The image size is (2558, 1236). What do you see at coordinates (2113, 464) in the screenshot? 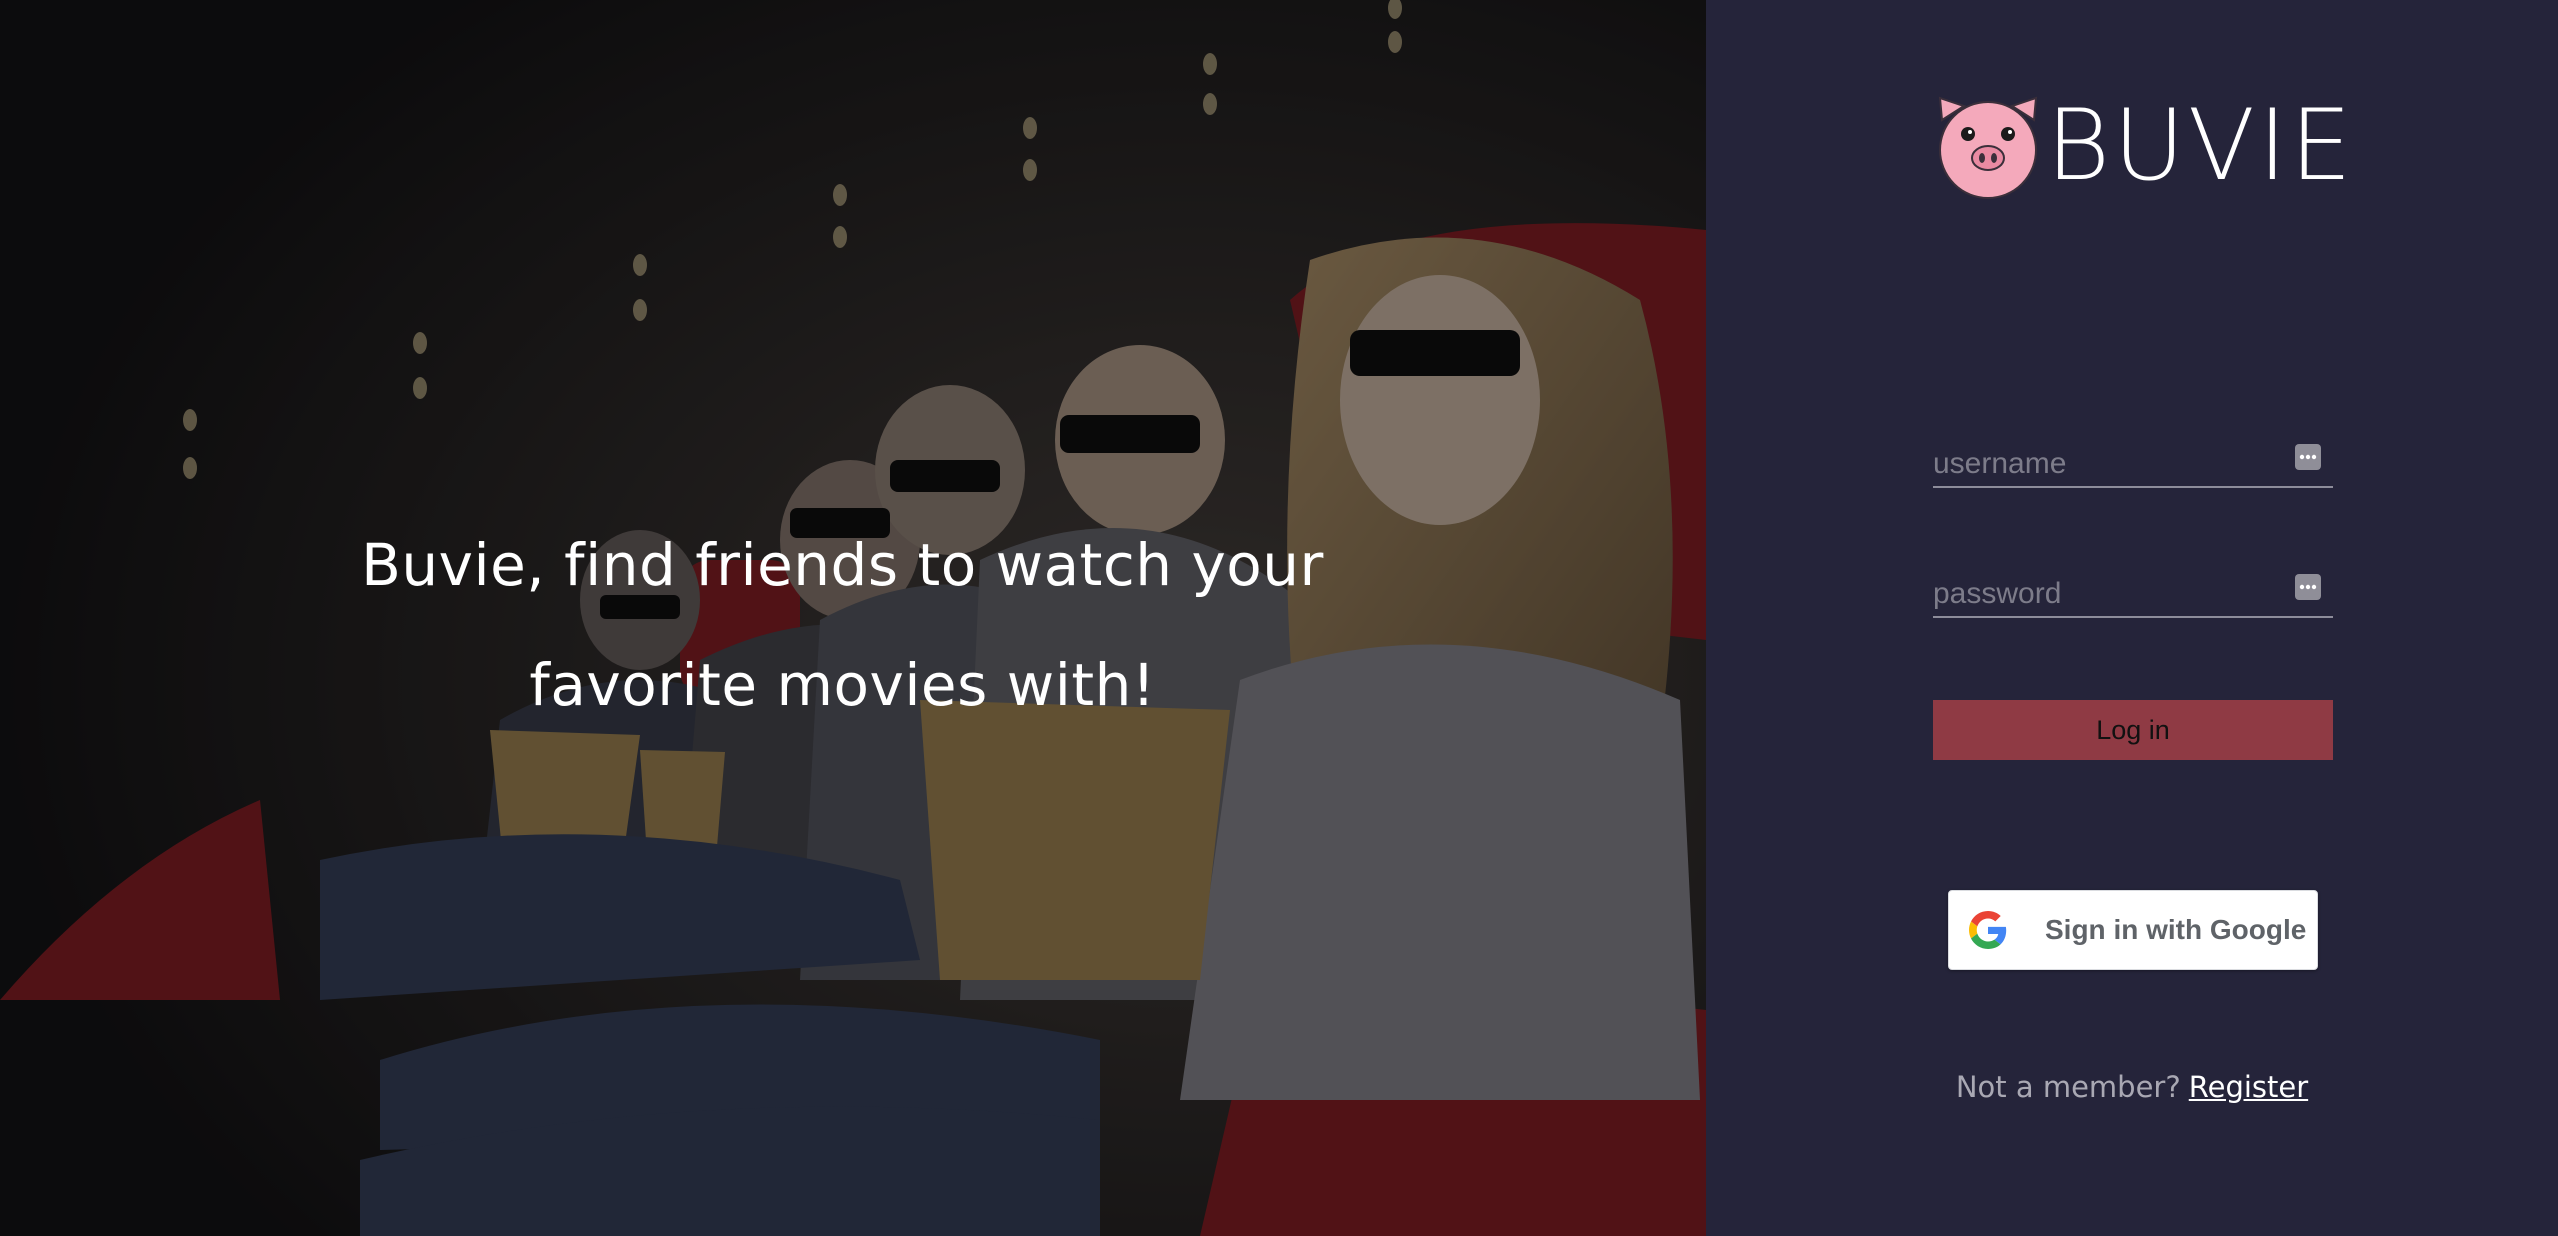
I see `username-input` at bounding box center [2113, 464].